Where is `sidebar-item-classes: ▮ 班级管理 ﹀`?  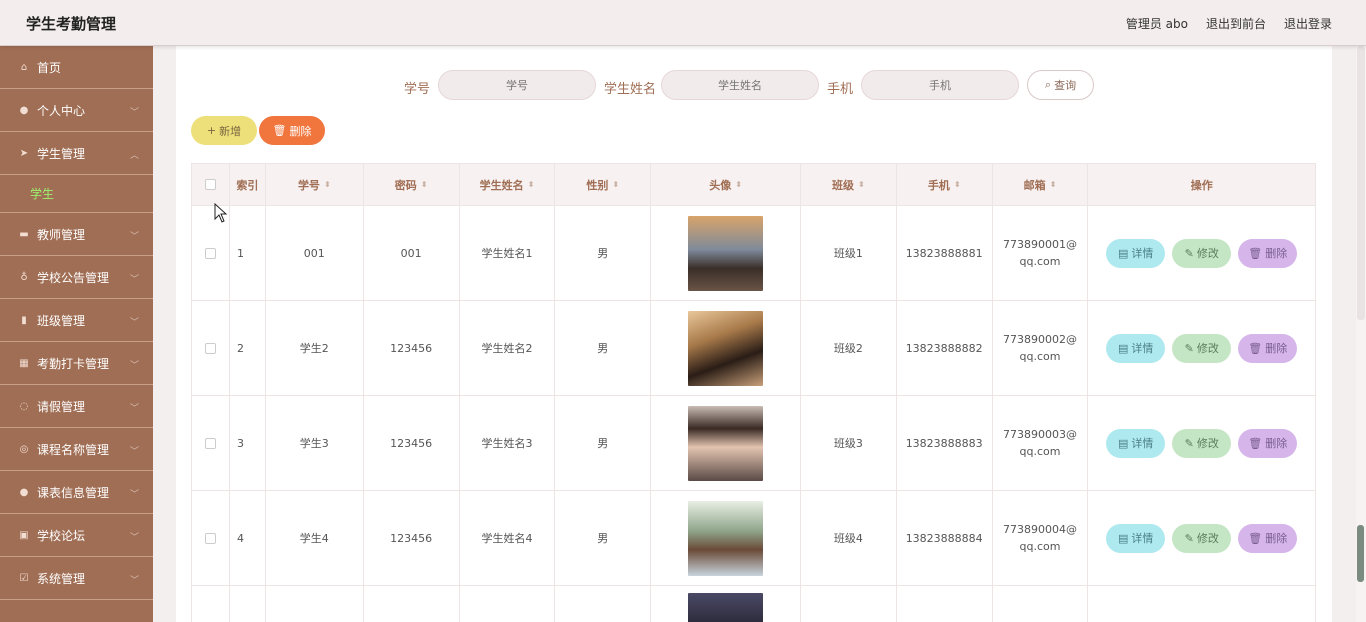
sidebar-item-classes: ▮ 班级管理 ﹀ is located at coordinates (76, 320).